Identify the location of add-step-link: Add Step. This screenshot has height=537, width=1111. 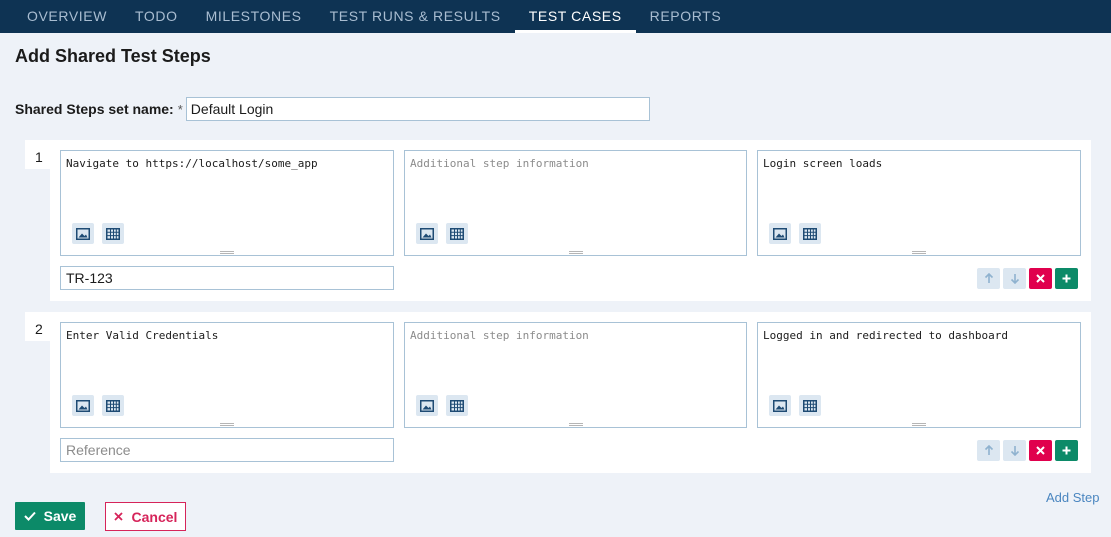
(1073, 497).